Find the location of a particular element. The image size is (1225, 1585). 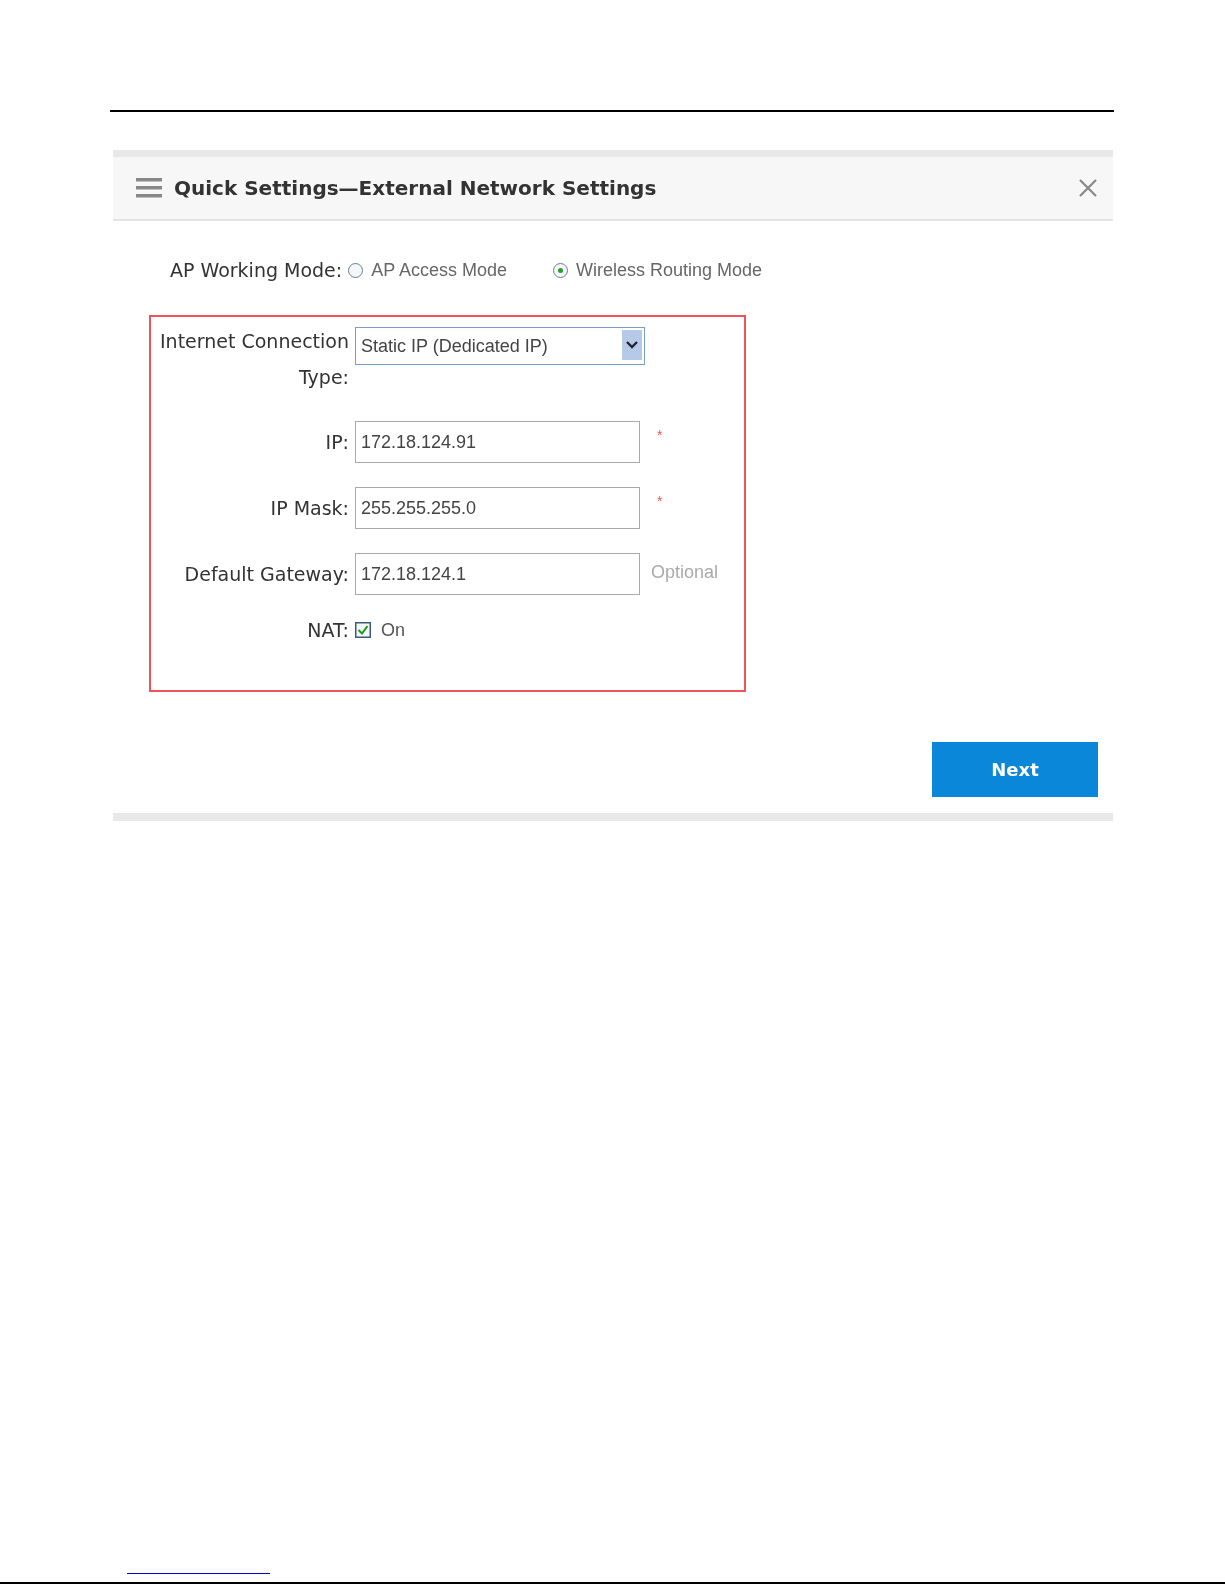

next-button: Next is located at coordinates (1015, 769).